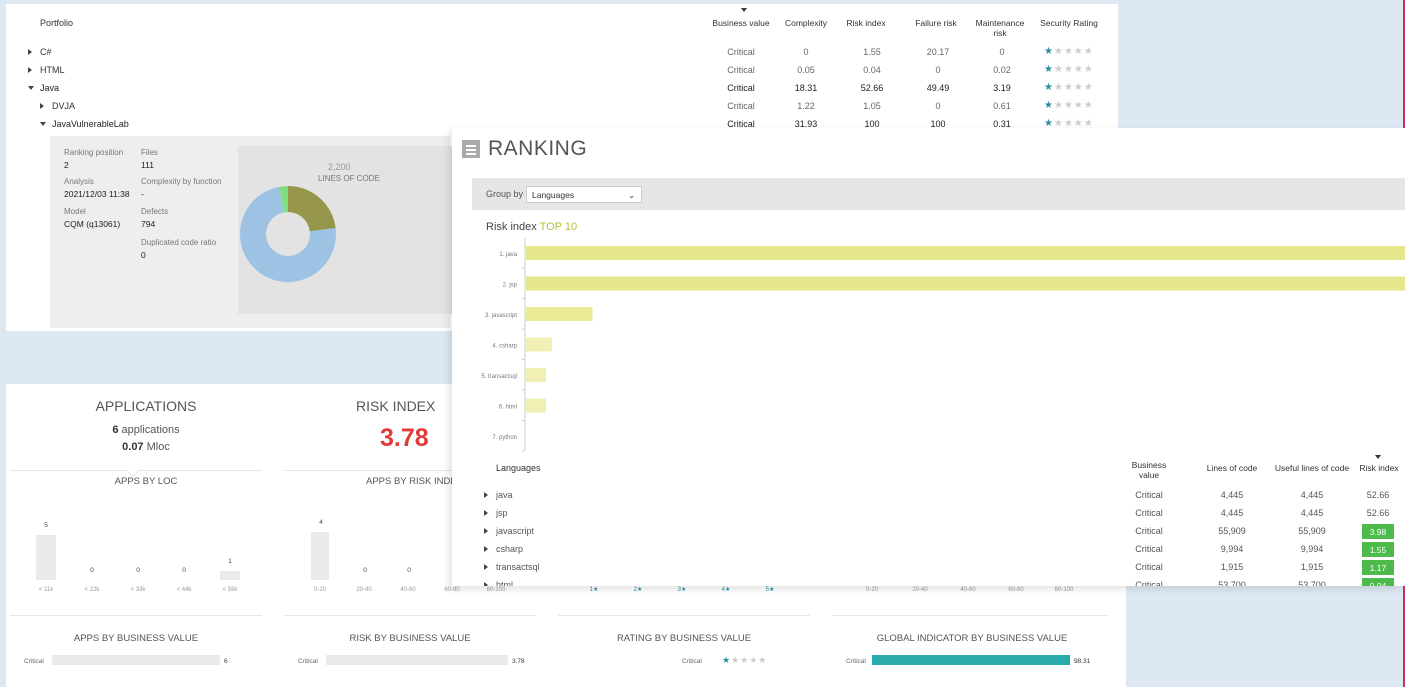 Image resolution: width=1405 pixels, height=687 pixels. Describe the element at coordinates (508, 408) in the screenshot. I see `category-label: 6. html` at that location.